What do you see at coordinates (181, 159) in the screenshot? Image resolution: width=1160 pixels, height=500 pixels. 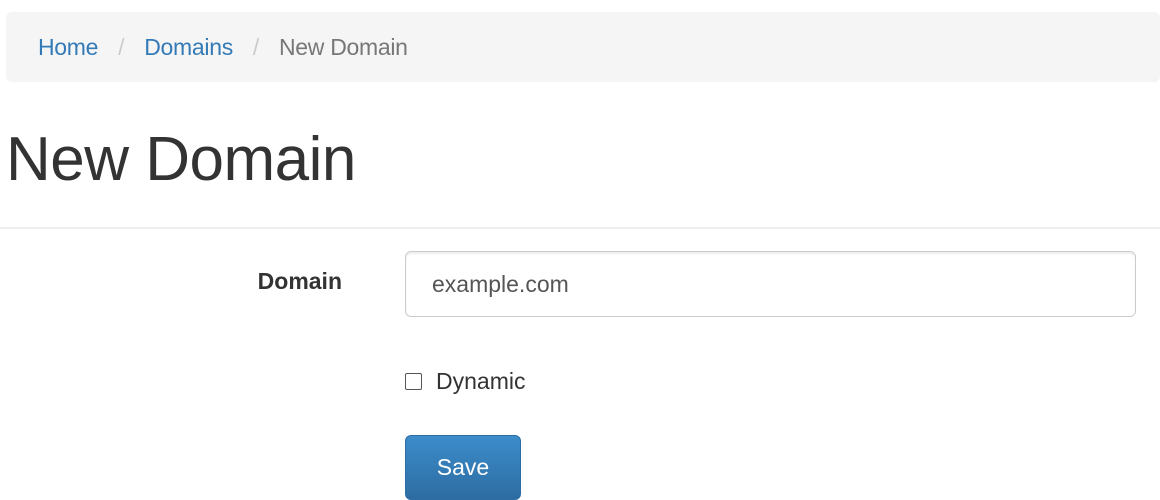 I see `page-title: New Domain` at bounding box center [181, 159].